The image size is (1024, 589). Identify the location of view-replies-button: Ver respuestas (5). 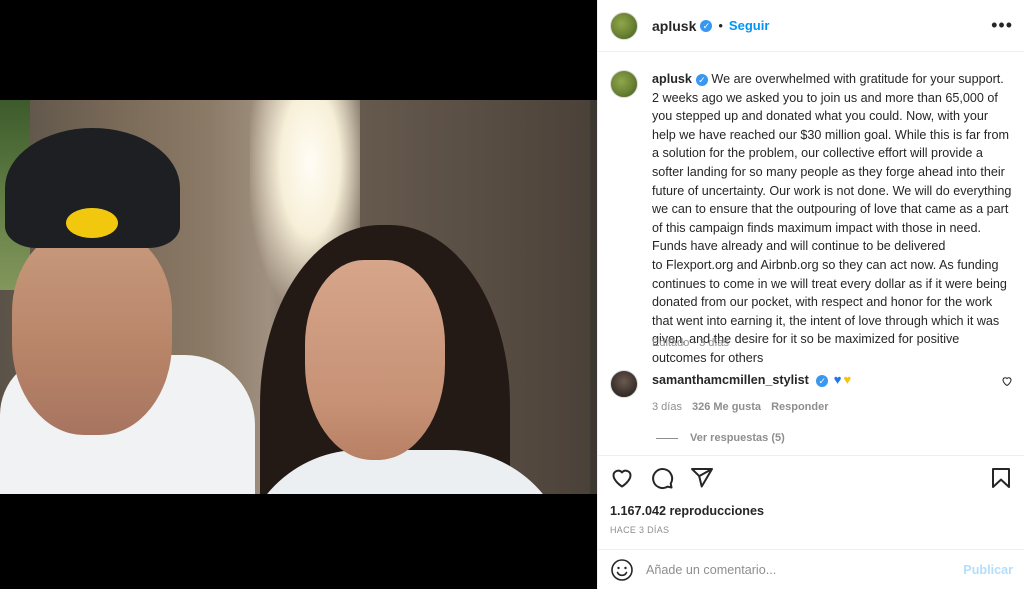
(720, 438).